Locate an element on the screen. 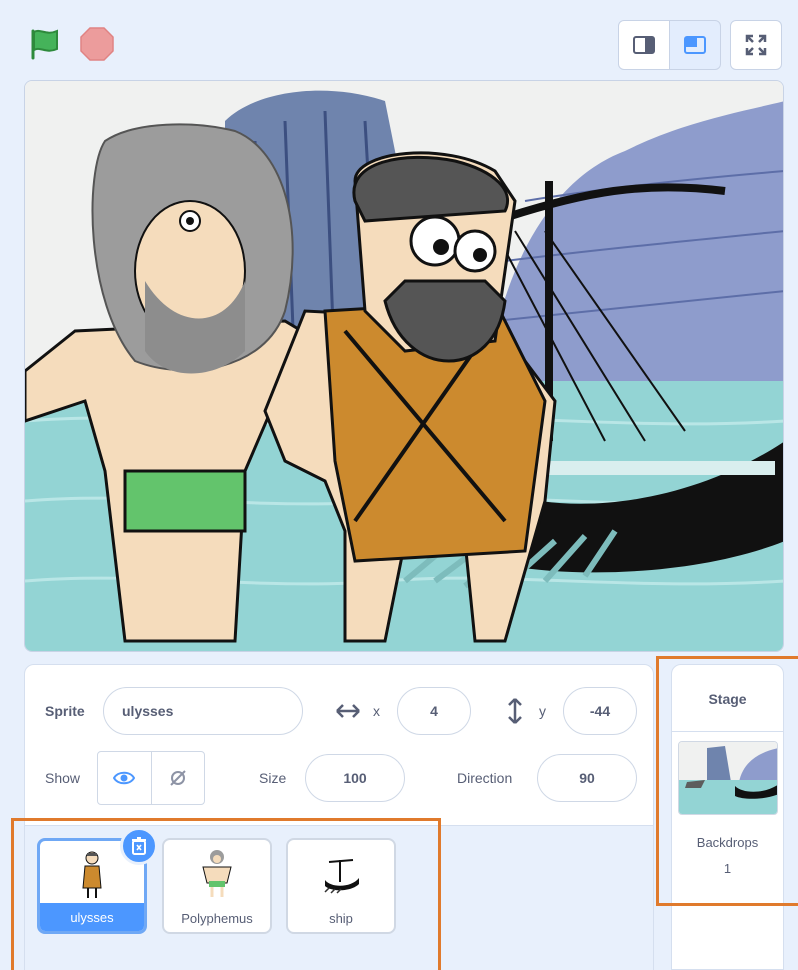 The width and height of the screenshot is (798, 970). eye-icon is located at coordinates (124, 778).